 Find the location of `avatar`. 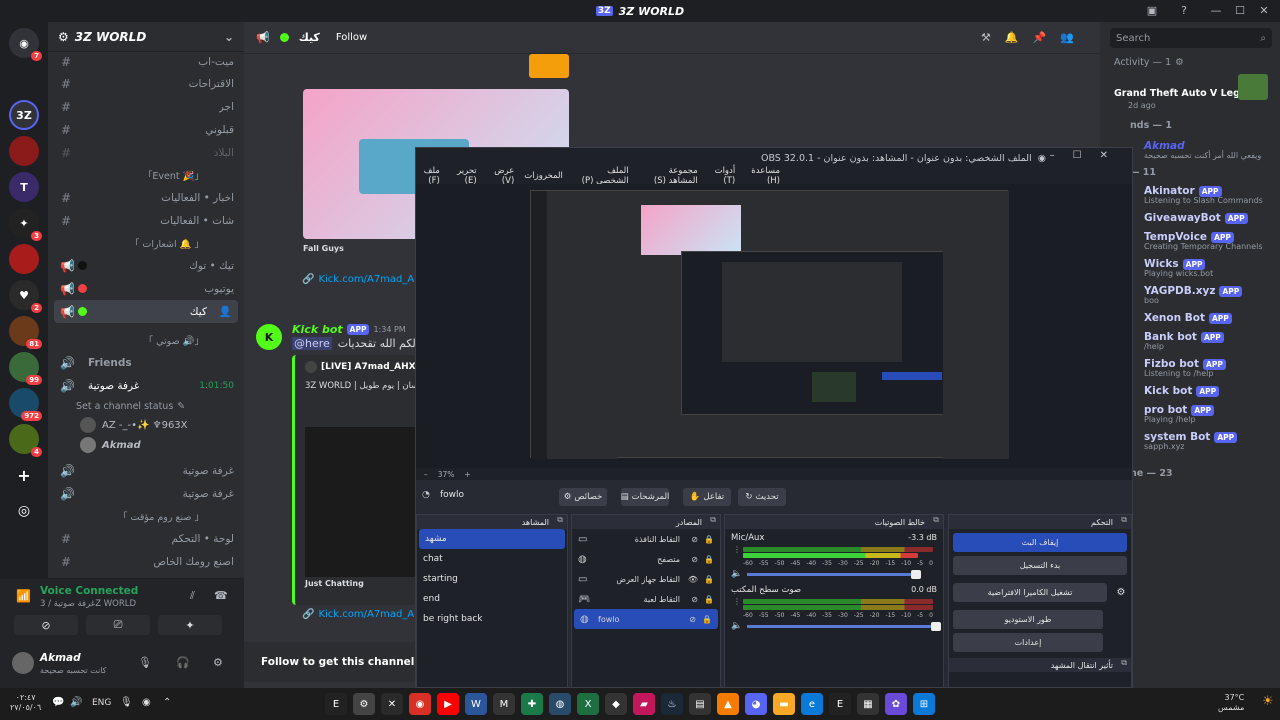

avatar is located at coordinates (23, 663).